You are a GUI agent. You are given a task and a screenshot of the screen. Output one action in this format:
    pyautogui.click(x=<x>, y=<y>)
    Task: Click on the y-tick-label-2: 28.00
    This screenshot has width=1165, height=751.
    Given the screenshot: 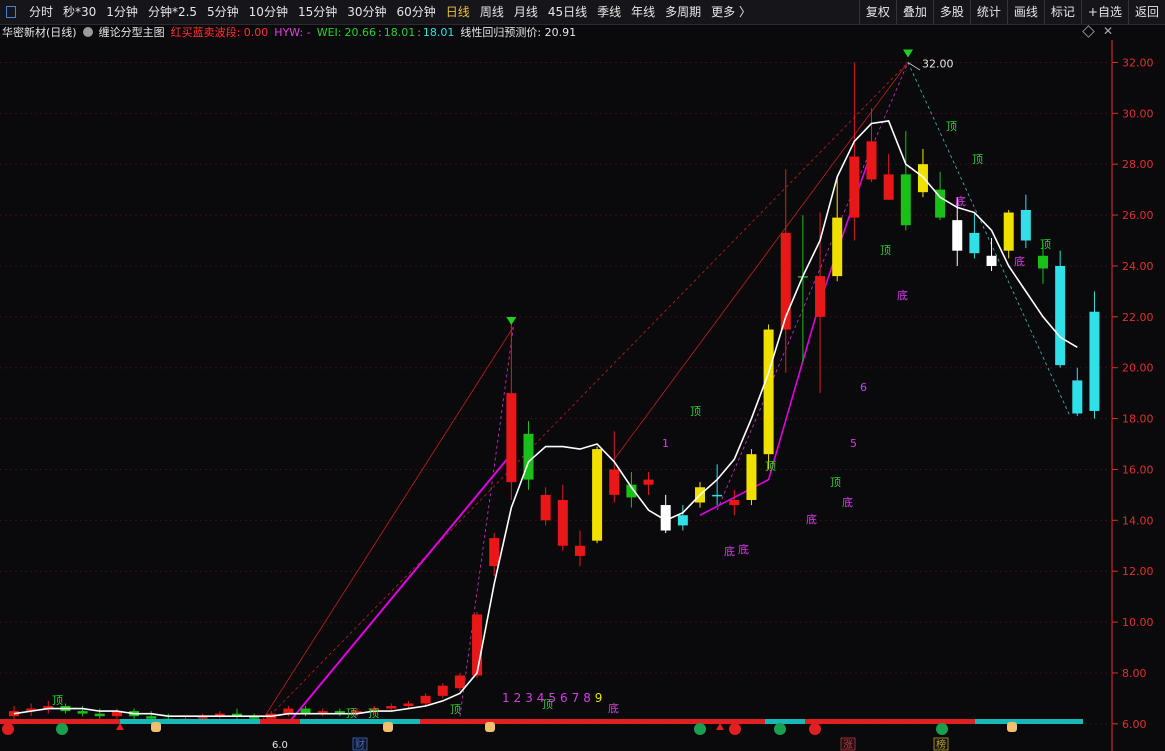 What is the action you would take?
    pyautogui.click(x=1138, y=164)
    